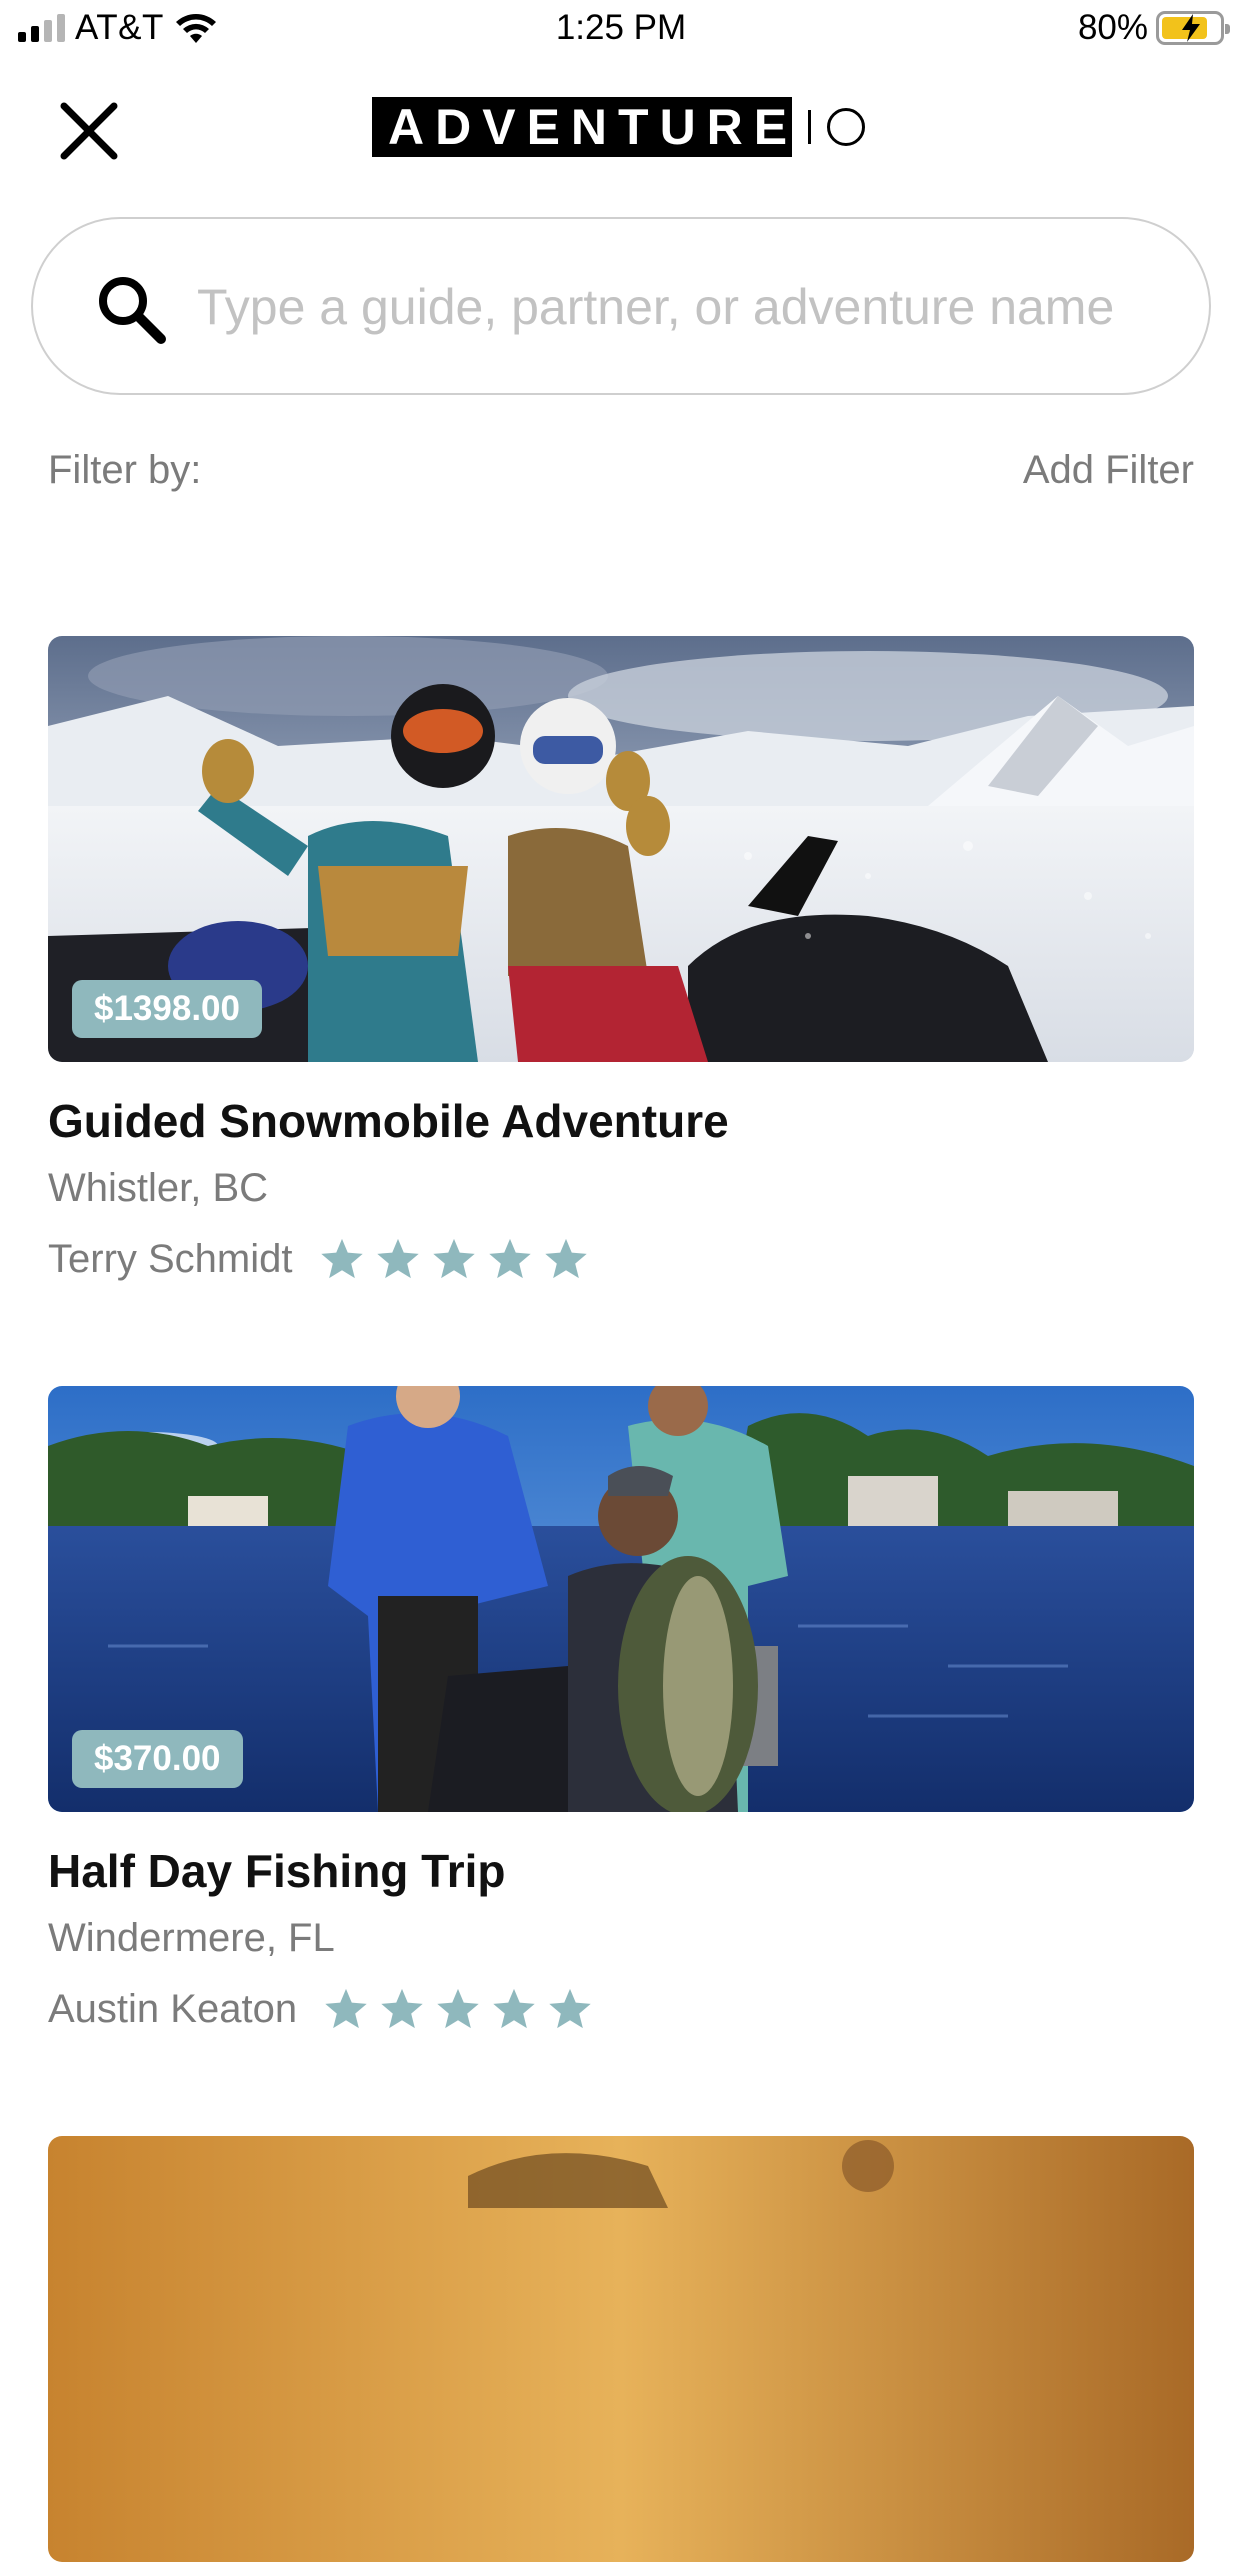 The width and height of the screenshot is (1242, 2562). What do you see at coordinates (167, 1009) in the screenshot?
I see `price-badge: $1398.00` at bounding box center [167, 1009].